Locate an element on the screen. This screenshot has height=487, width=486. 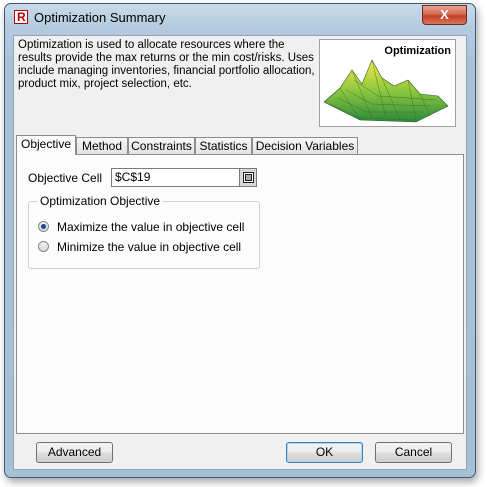
optimization-banner: Optimization is located at coordinates (387, 83).